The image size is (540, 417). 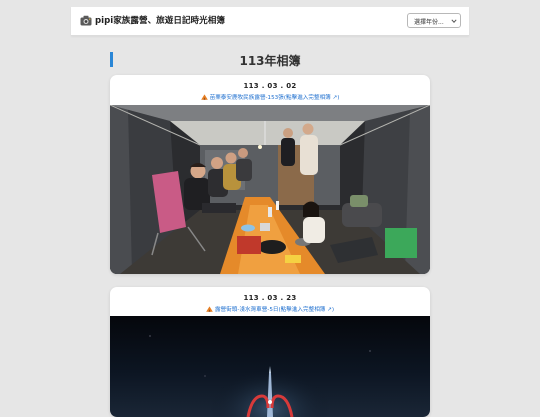 What do you see at coordinates (454, 21) in the screenshot?
I see `chevron-down-icon` at bounding box center [454, 21].